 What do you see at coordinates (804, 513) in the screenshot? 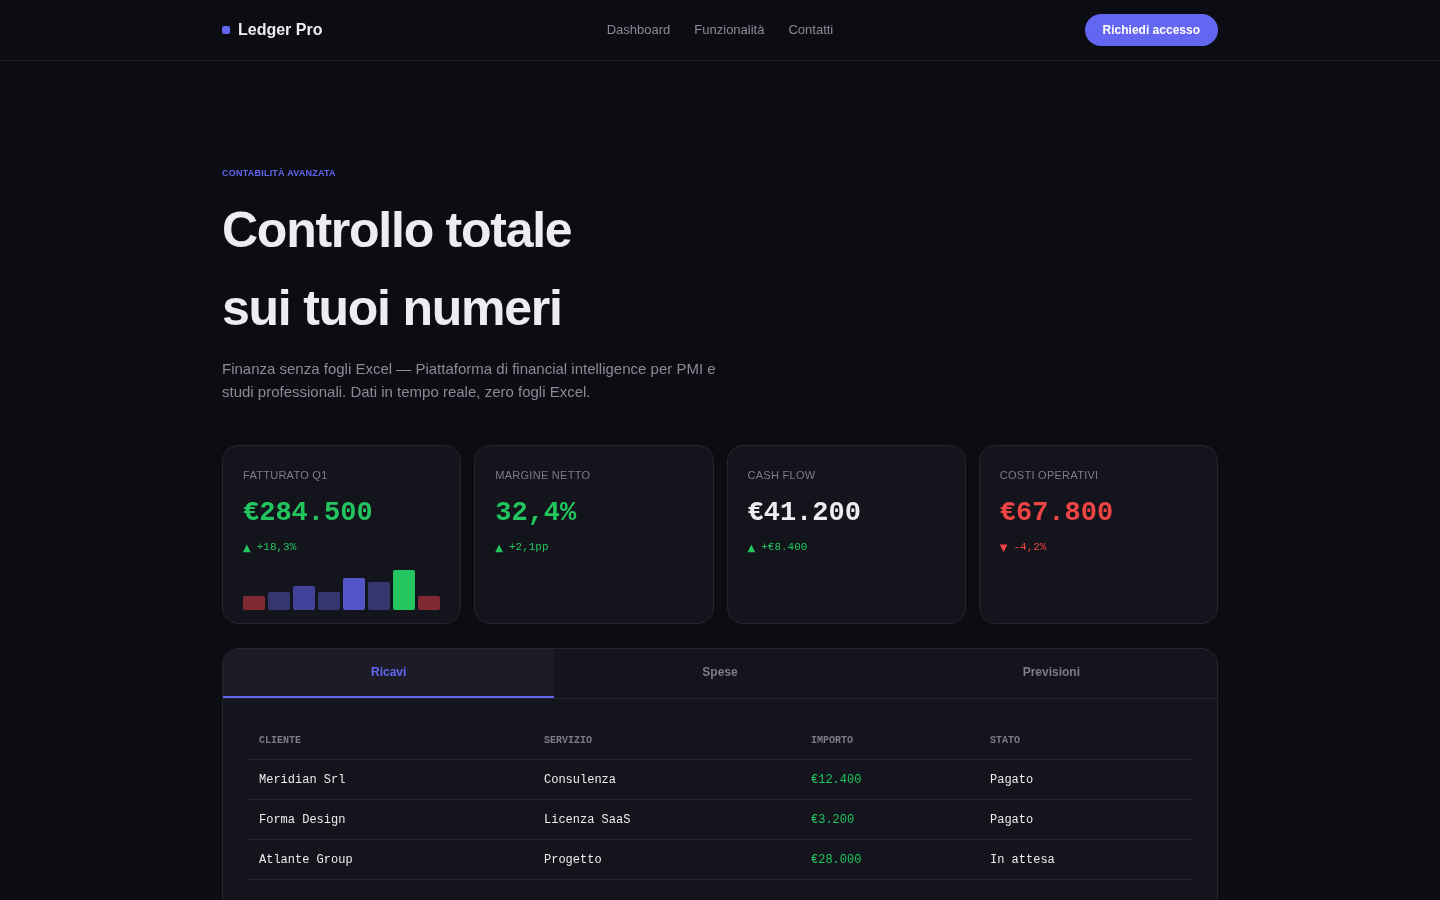
I see `kpi-value: €41.200` at bounding box center [804, 513].